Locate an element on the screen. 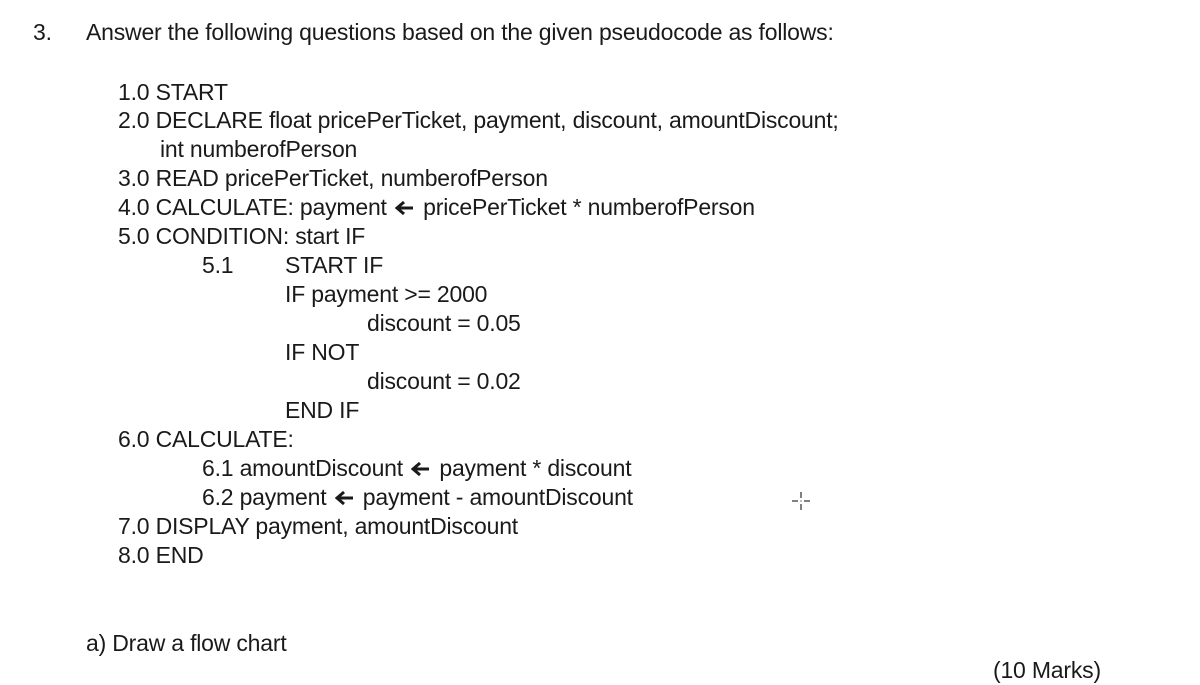 This screenshot has height=685, width=1200. pseudocode-line-if-not: IF NOT is located at coordinates (322, 352).